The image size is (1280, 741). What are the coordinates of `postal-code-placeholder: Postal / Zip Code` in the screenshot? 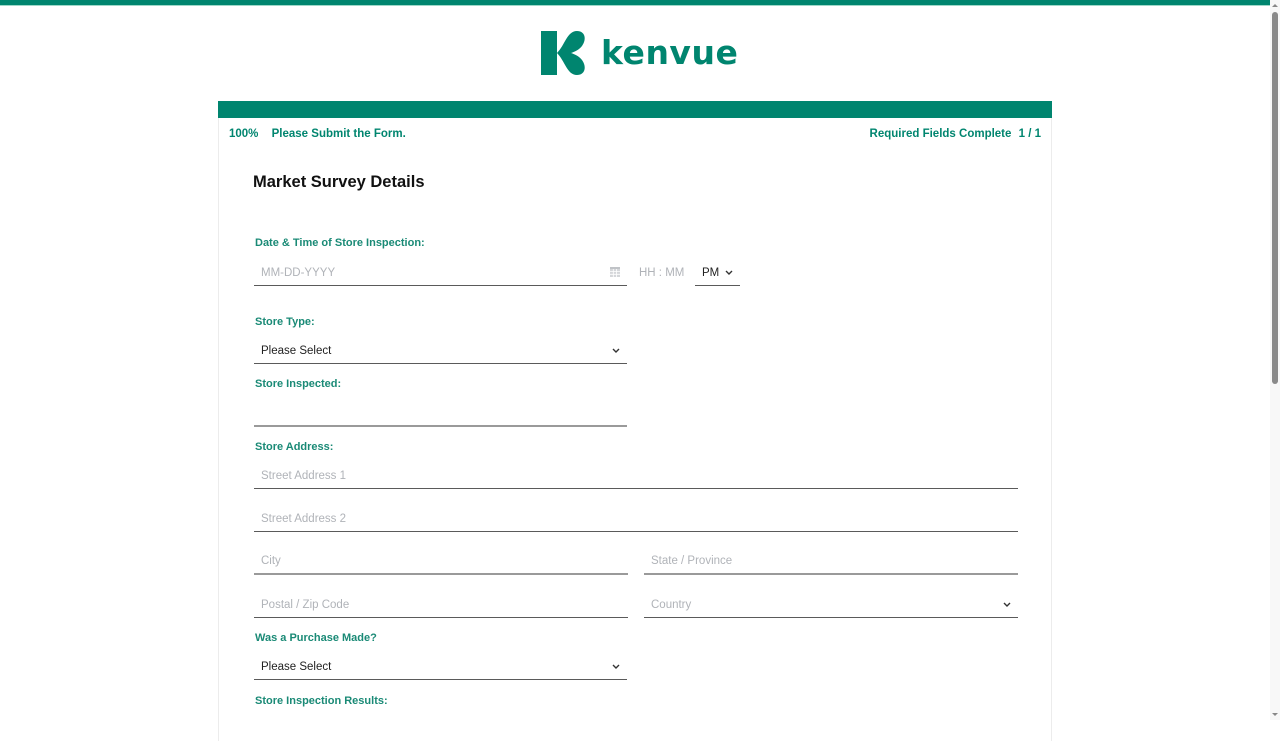 It's located at (305, 604).